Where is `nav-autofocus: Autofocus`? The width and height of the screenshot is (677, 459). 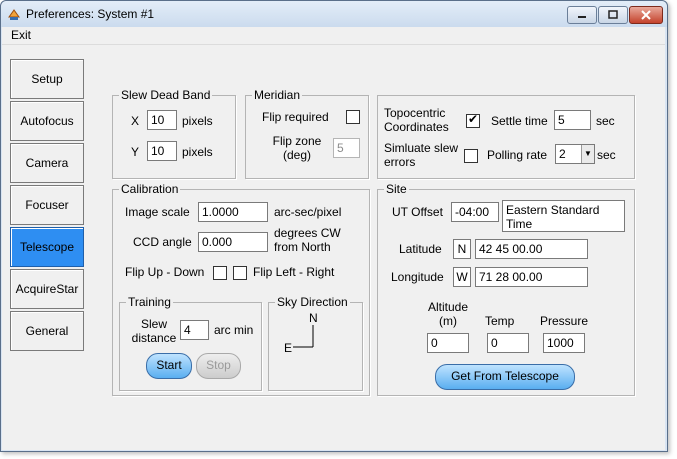
nav-autofocus: Autofocus is located at coordinates (47, 121).